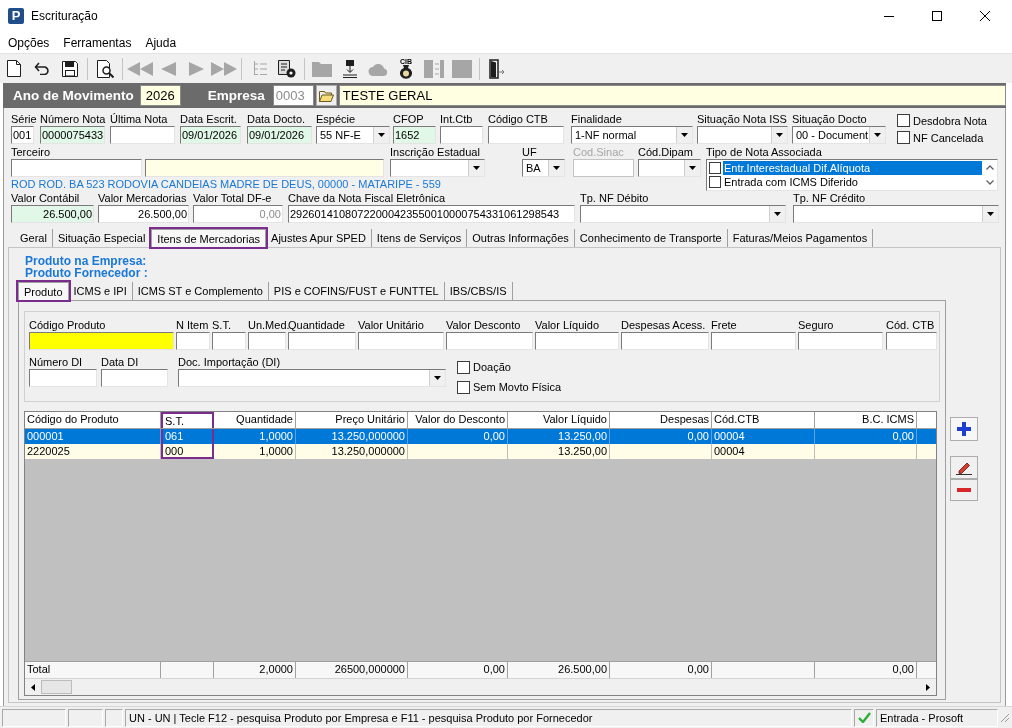 The height and width of the screenshot is (728, 1012). I want to click on table-row: 000001 061 1,0000 13.250,000000 0,00 13.250,00 0,00 00004 0,00, so click(480, 436).